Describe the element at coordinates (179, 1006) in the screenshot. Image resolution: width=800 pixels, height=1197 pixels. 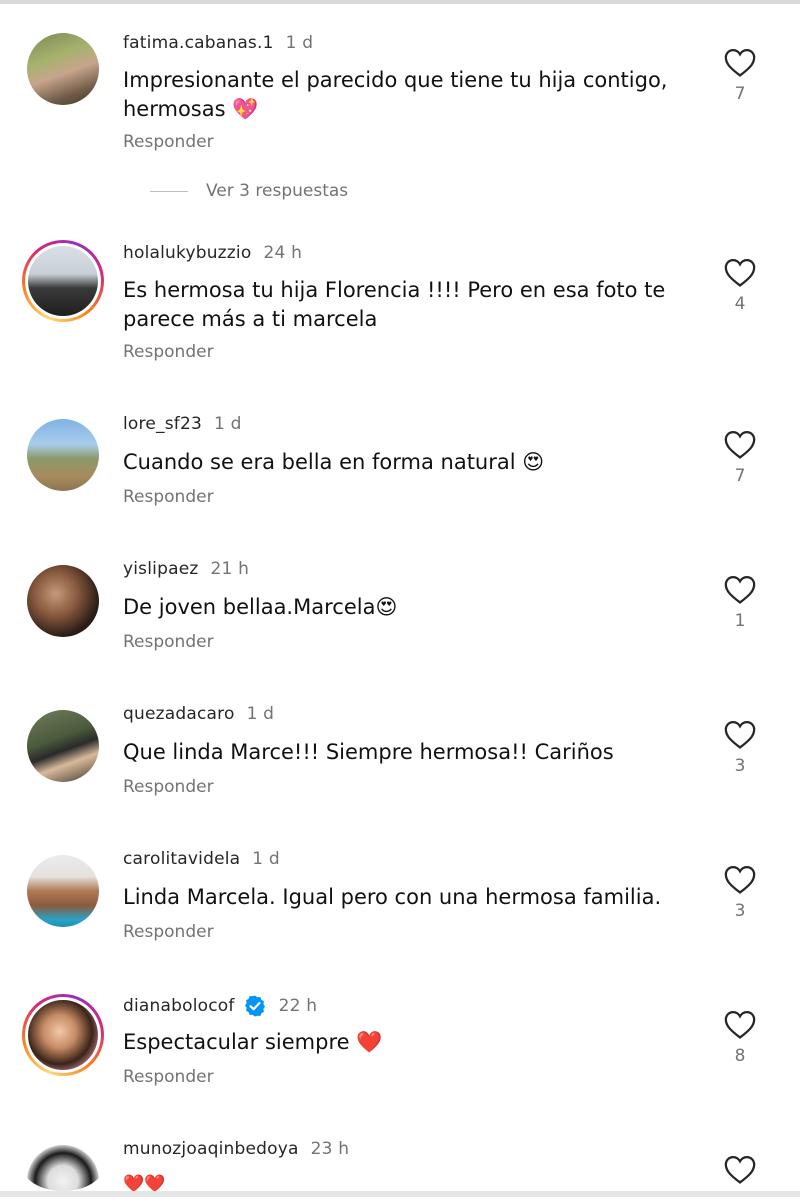
I see `comment-username: dianabolocof` at that location.